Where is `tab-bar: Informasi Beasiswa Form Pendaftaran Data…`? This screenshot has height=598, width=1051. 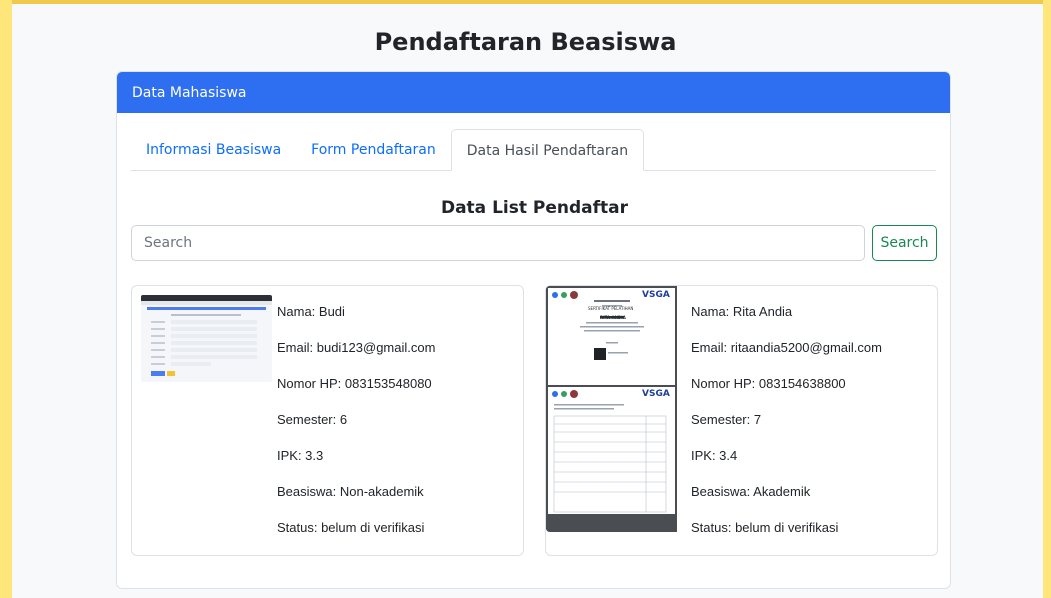 tab-bar: Informasi Beasiswa Form Pendaftaran Data… is located at coordinates (533, 150).